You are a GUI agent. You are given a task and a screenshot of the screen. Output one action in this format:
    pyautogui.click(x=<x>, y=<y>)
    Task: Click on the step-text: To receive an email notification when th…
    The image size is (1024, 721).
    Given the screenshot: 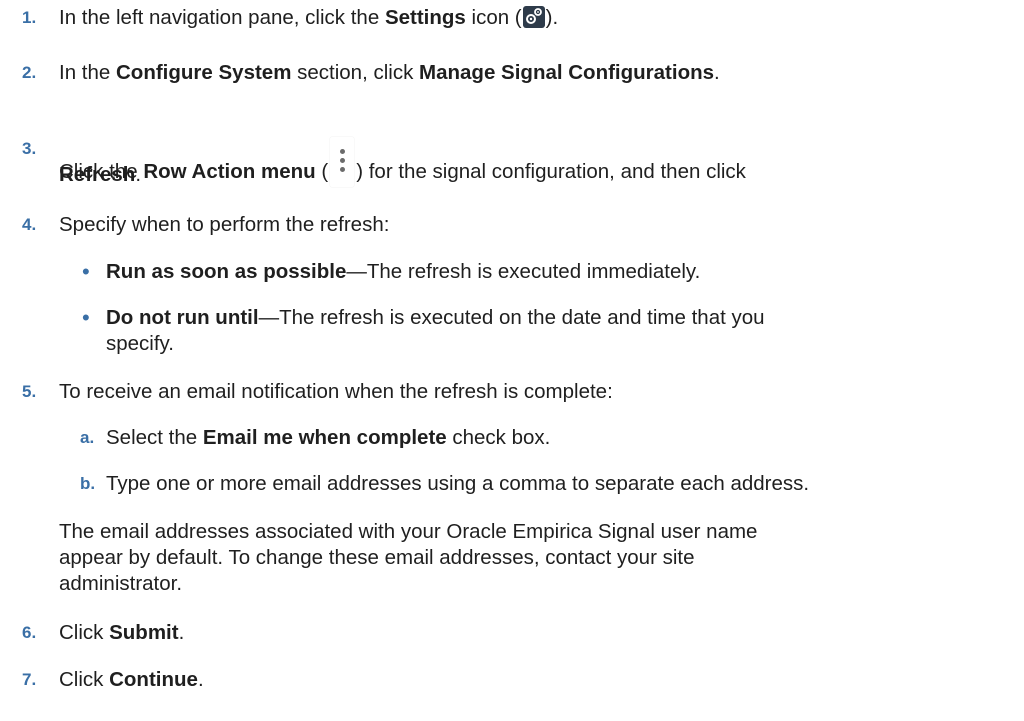 What is the action you would take?
    pyautogui.click(x=336, y=391)
    